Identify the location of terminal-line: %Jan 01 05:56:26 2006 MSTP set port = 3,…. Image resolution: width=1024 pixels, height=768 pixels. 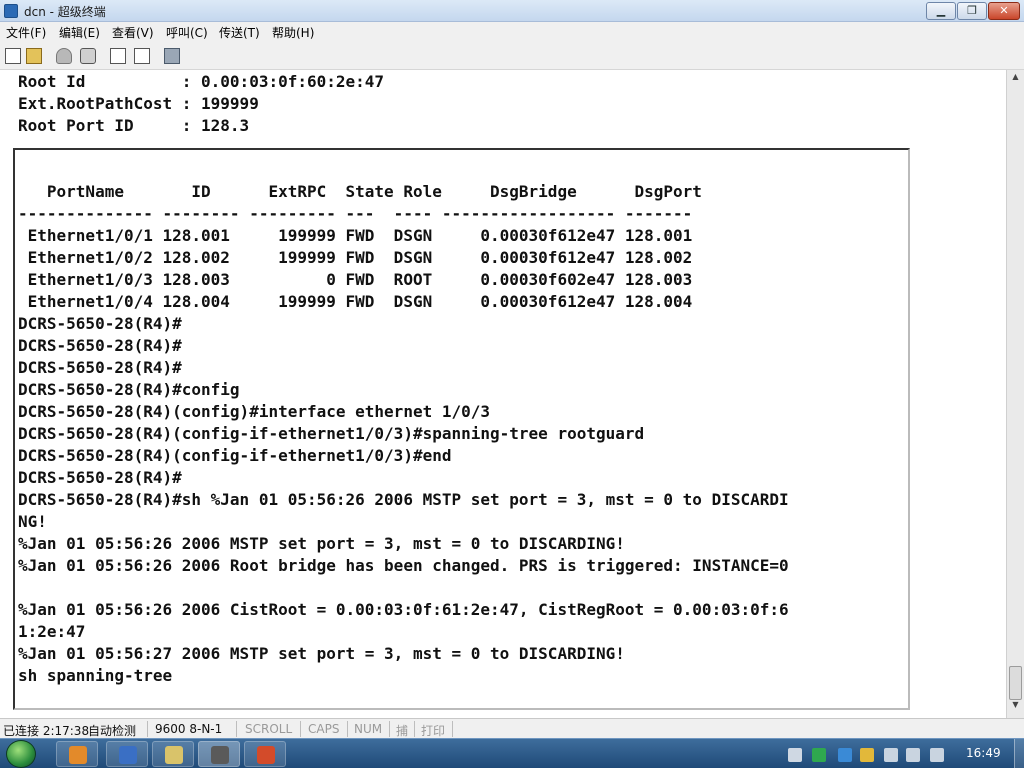
(321, 543).